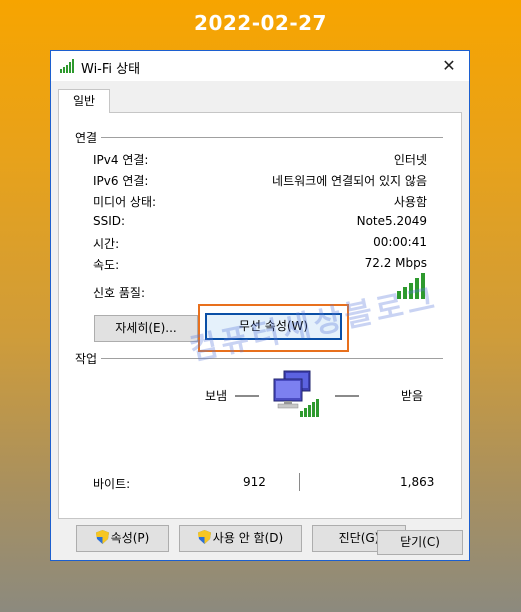 Image resolution: width=521 pixels, height=612 pixels. Describe the element at coordinates (111, 69) in the screenshot. I see `window-title: Wi-Fi 상태` at that location.